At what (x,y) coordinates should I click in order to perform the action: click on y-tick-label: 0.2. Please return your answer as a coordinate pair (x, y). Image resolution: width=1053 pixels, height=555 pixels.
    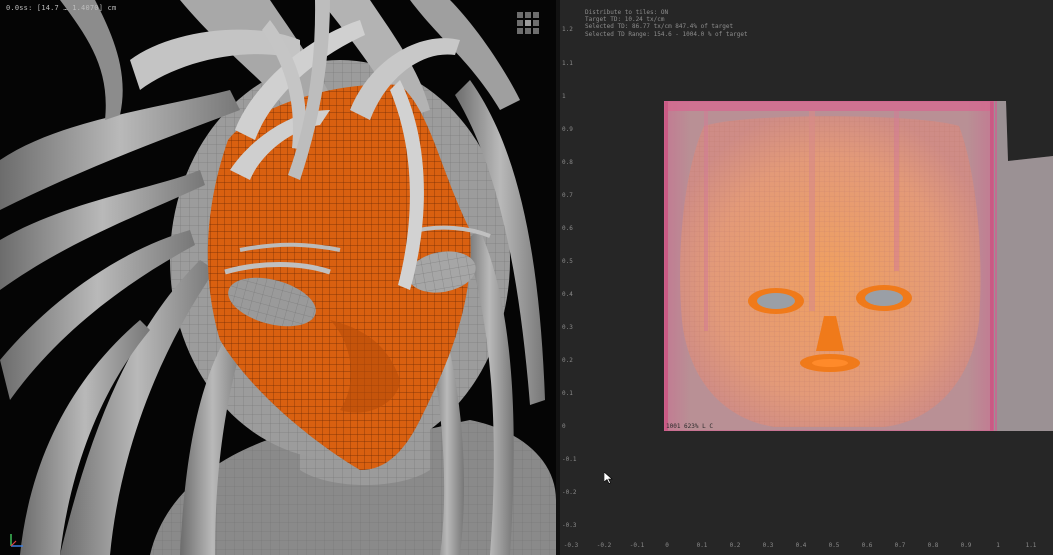
    Looking at the image, I should click on (567, 360).